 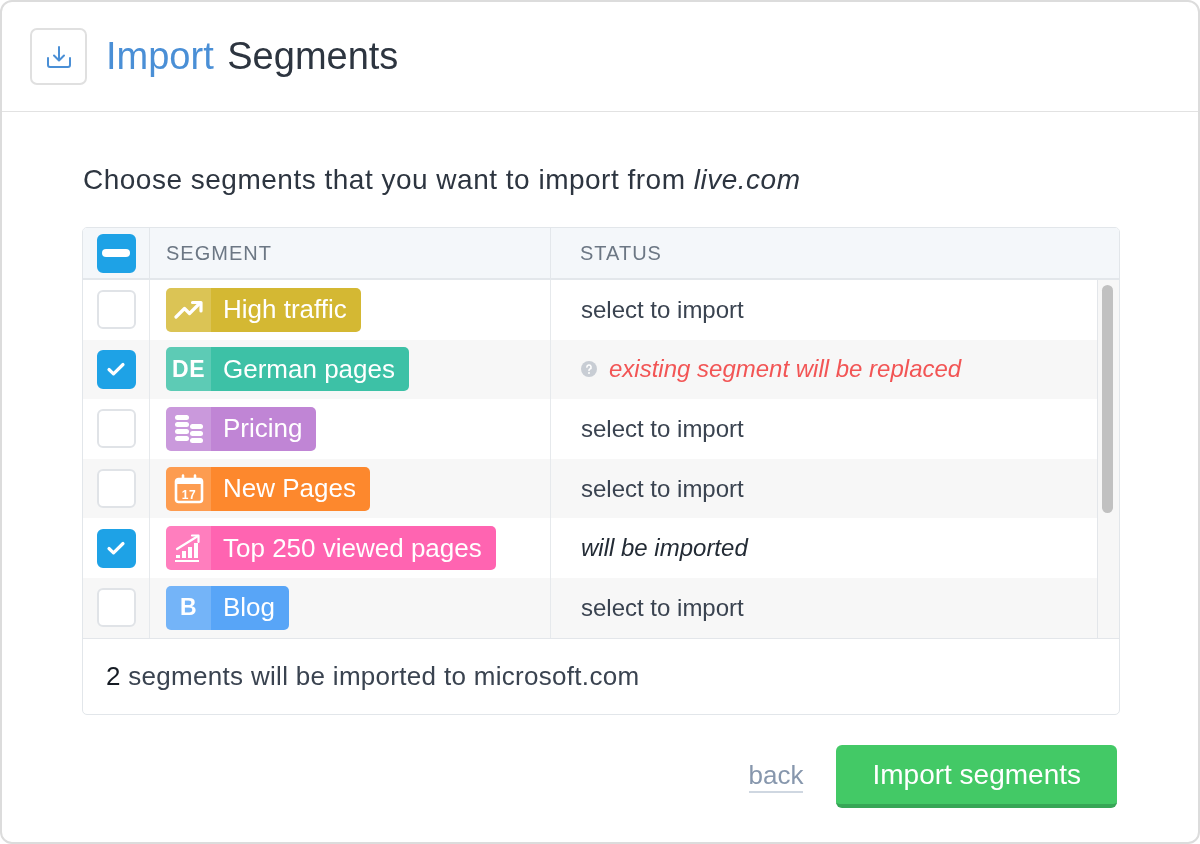 I want to click on status-text: will be imported, so click(x=664, y=548).